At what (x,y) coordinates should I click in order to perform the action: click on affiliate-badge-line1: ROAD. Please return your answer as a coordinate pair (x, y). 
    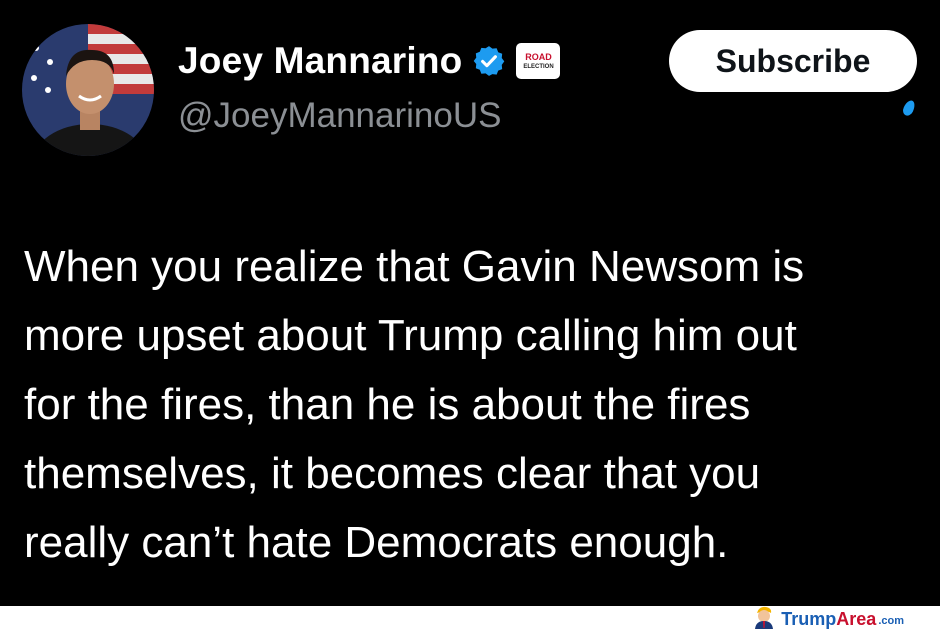
    Looking at the image, I should click on (538, 56).